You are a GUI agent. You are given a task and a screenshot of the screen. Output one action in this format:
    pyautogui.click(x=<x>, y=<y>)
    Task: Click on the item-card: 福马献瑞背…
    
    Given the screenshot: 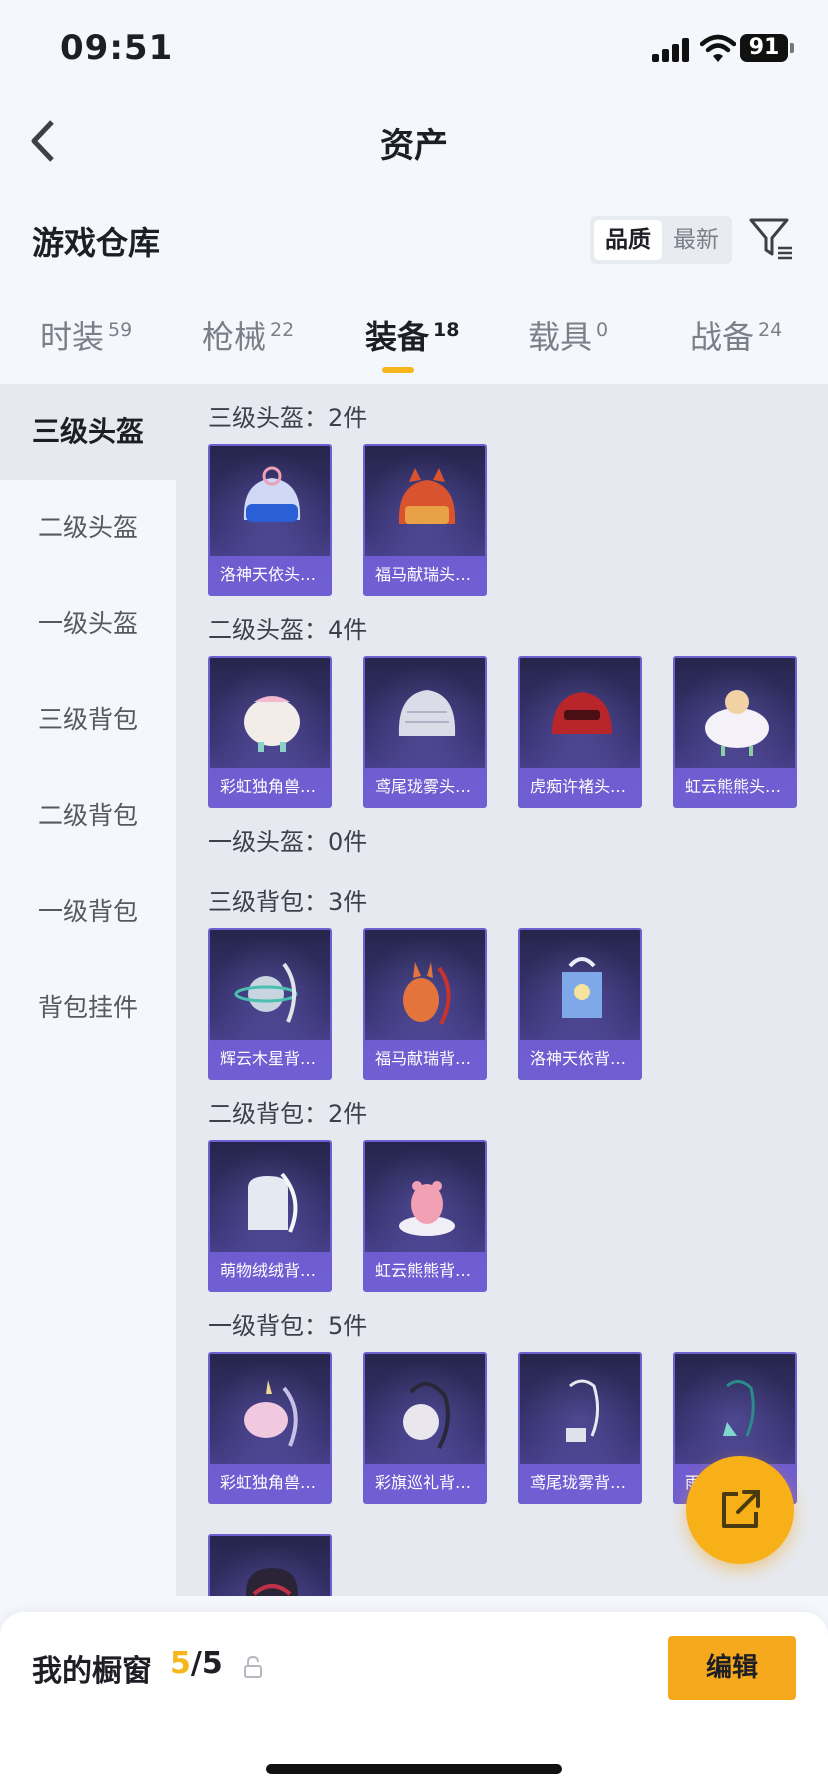 What is the action you would take?
    pyautogui.click(x=425, y=1004)
    